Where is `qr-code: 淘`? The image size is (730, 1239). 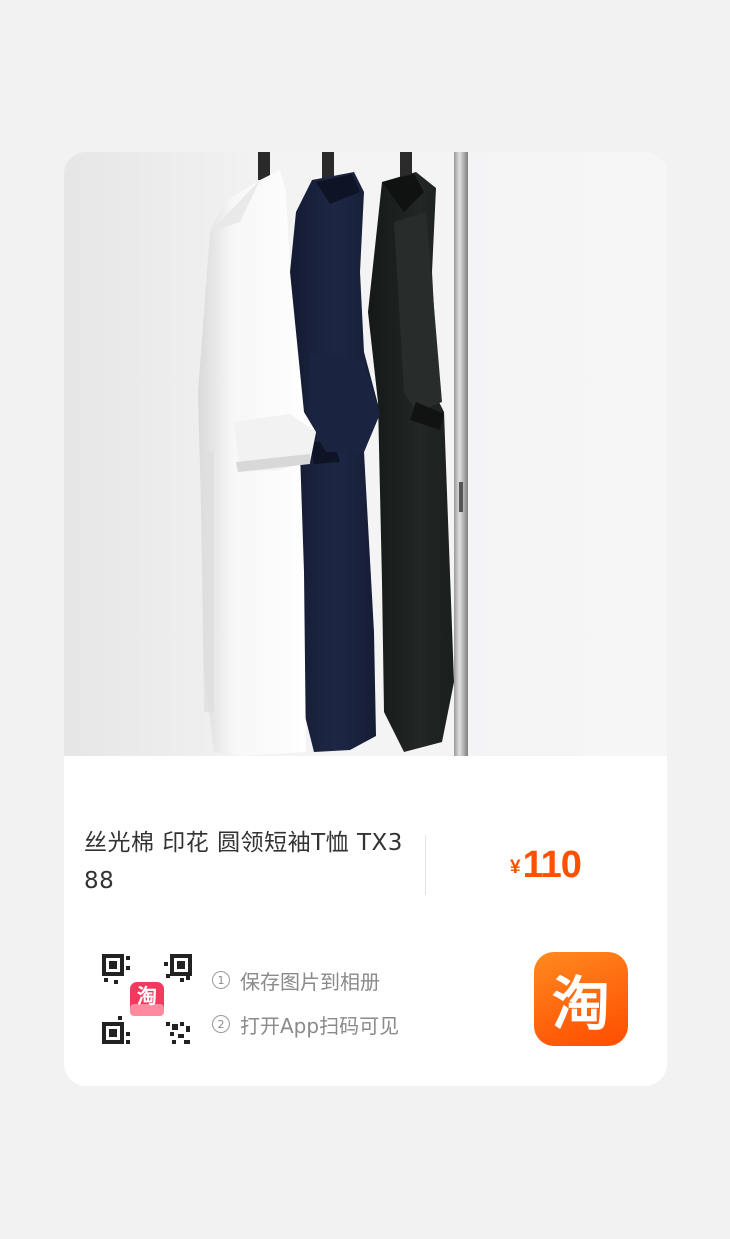
qr-code: 淘 is located at coordinates (147, 999).